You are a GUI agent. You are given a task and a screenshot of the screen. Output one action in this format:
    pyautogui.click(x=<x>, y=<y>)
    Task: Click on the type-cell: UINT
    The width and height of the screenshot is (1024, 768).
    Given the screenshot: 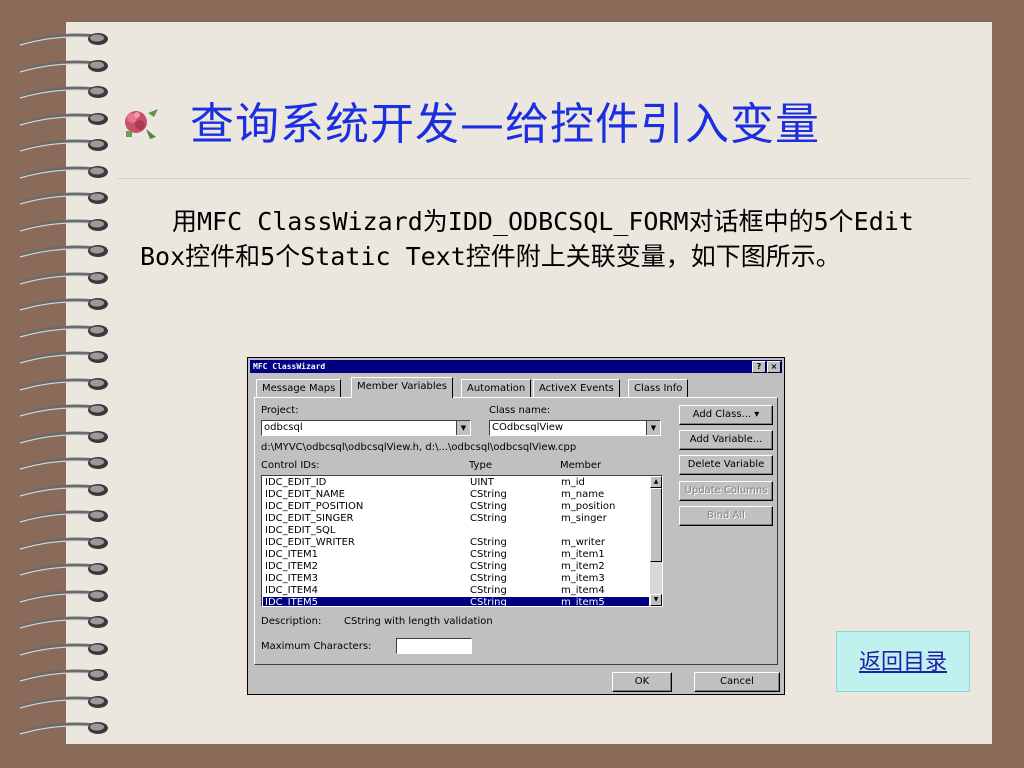 What is the action you would take?
    pyautogui.click(x=482, y=482)
    